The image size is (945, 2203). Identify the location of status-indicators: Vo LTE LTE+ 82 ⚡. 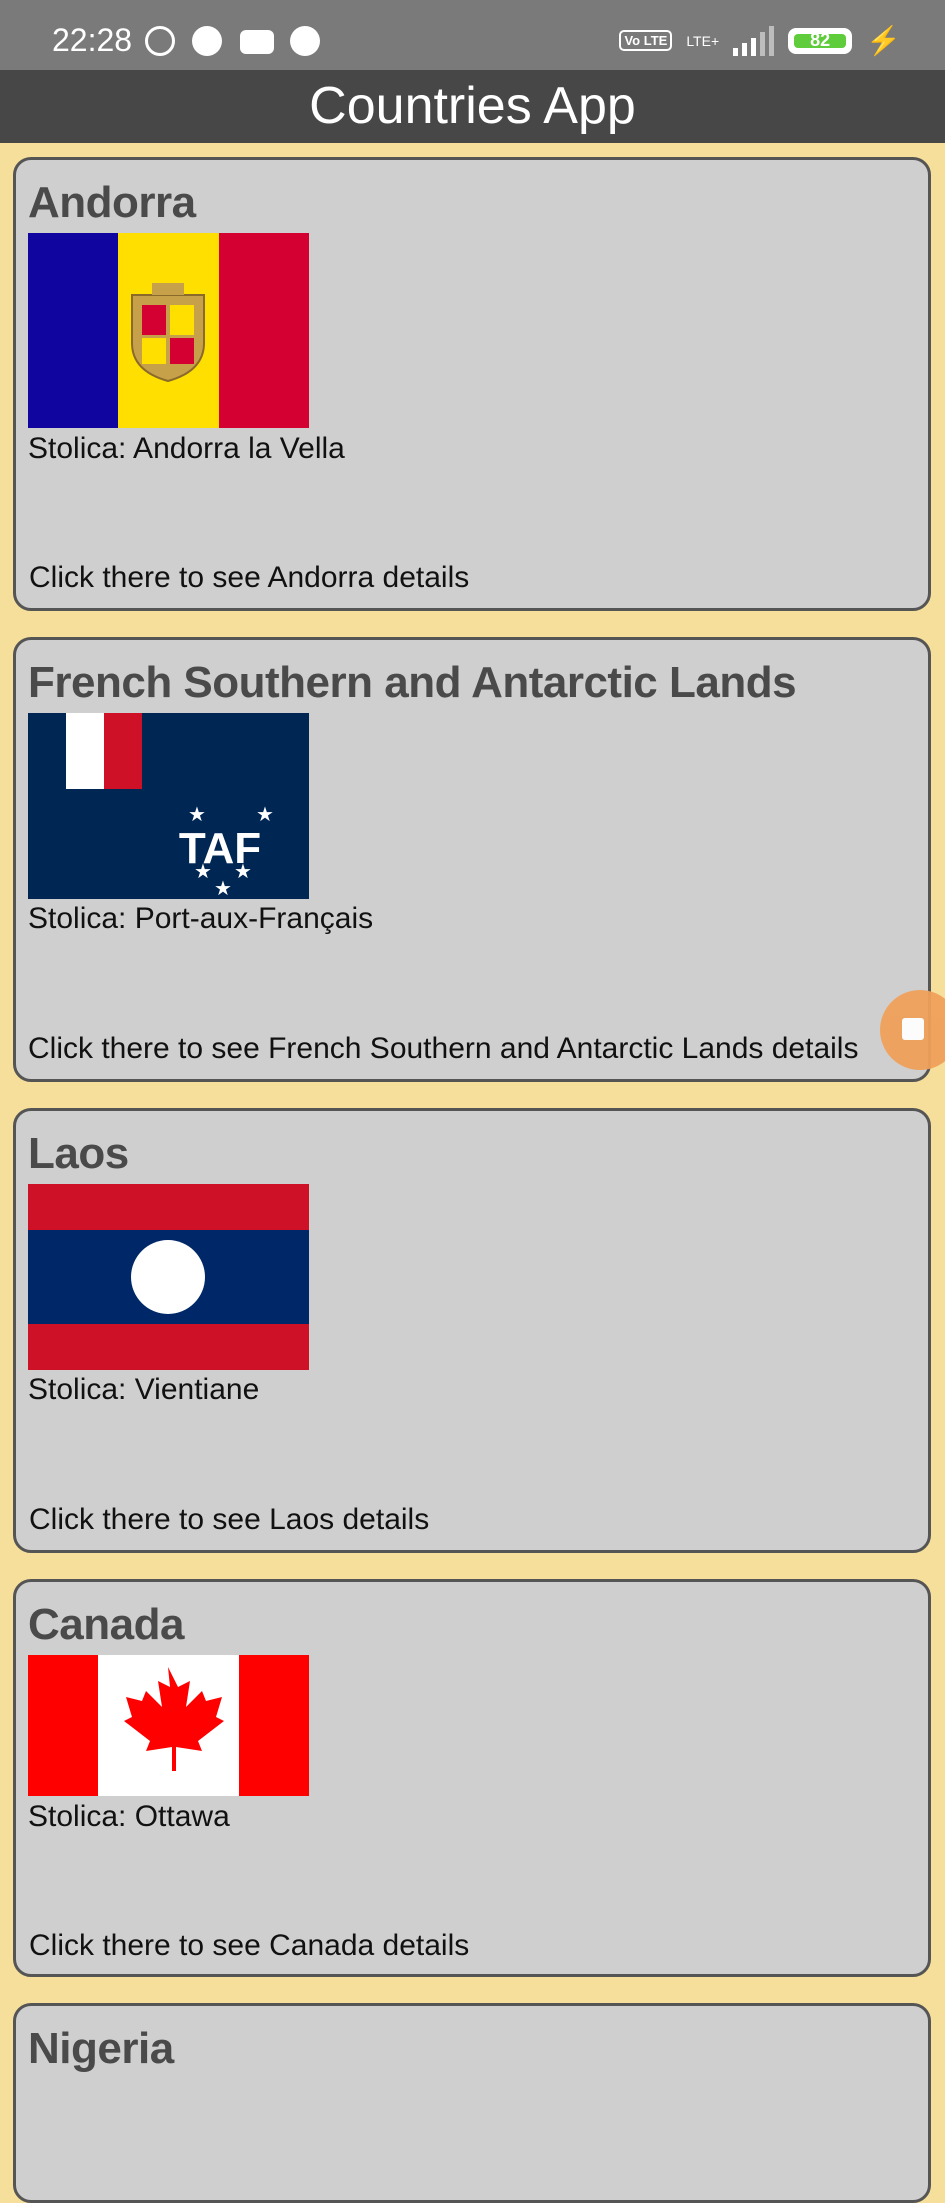
(760, 40).